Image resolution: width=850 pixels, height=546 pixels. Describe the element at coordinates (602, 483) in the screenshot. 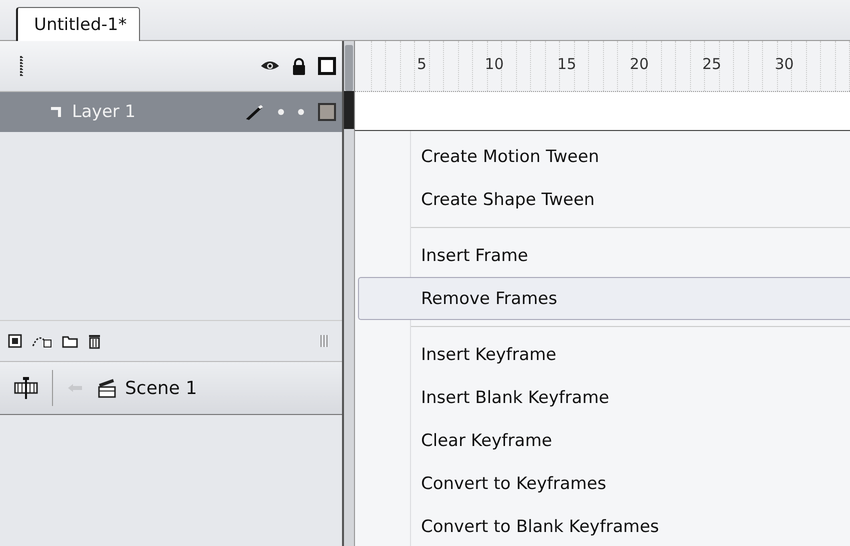

I see `menu-item: Convert to Keyframes` at that location.